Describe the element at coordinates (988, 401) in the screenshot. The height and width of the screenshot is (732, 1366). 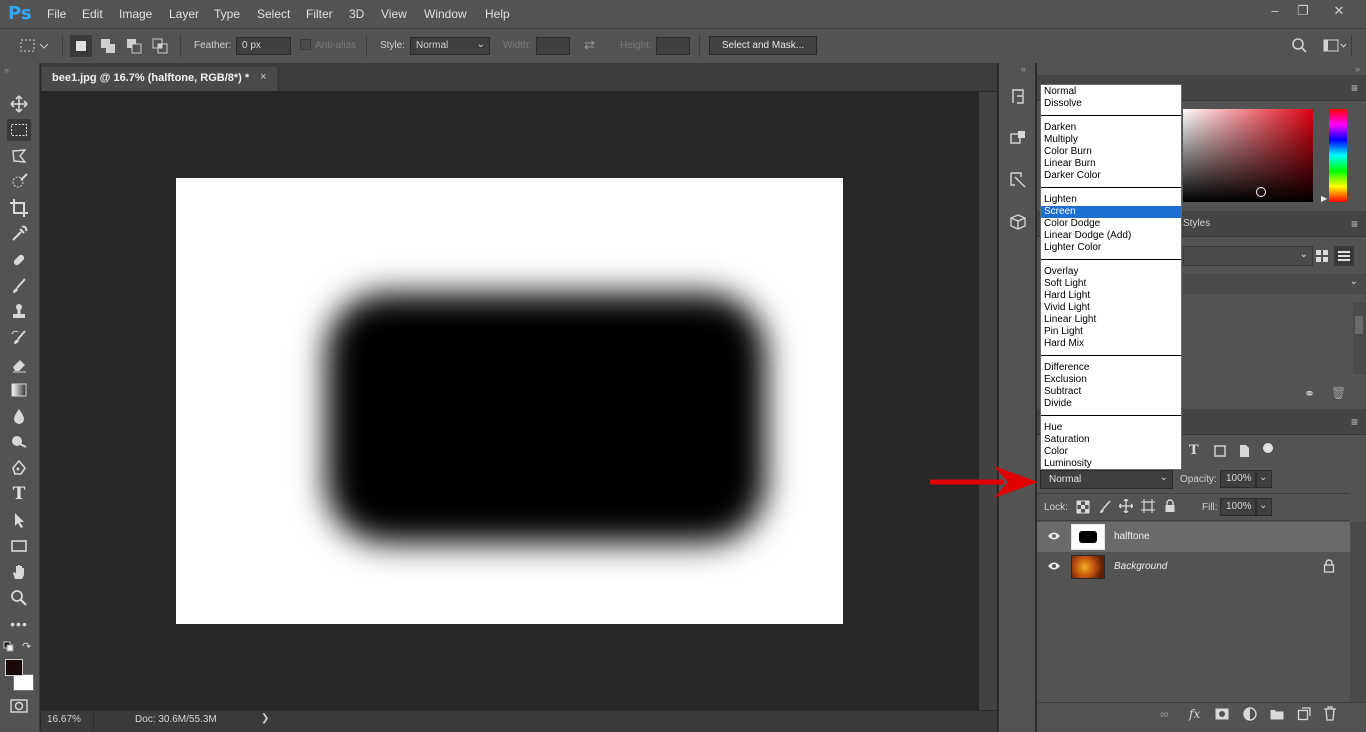
I see `vertical-scrollbar` at that location.